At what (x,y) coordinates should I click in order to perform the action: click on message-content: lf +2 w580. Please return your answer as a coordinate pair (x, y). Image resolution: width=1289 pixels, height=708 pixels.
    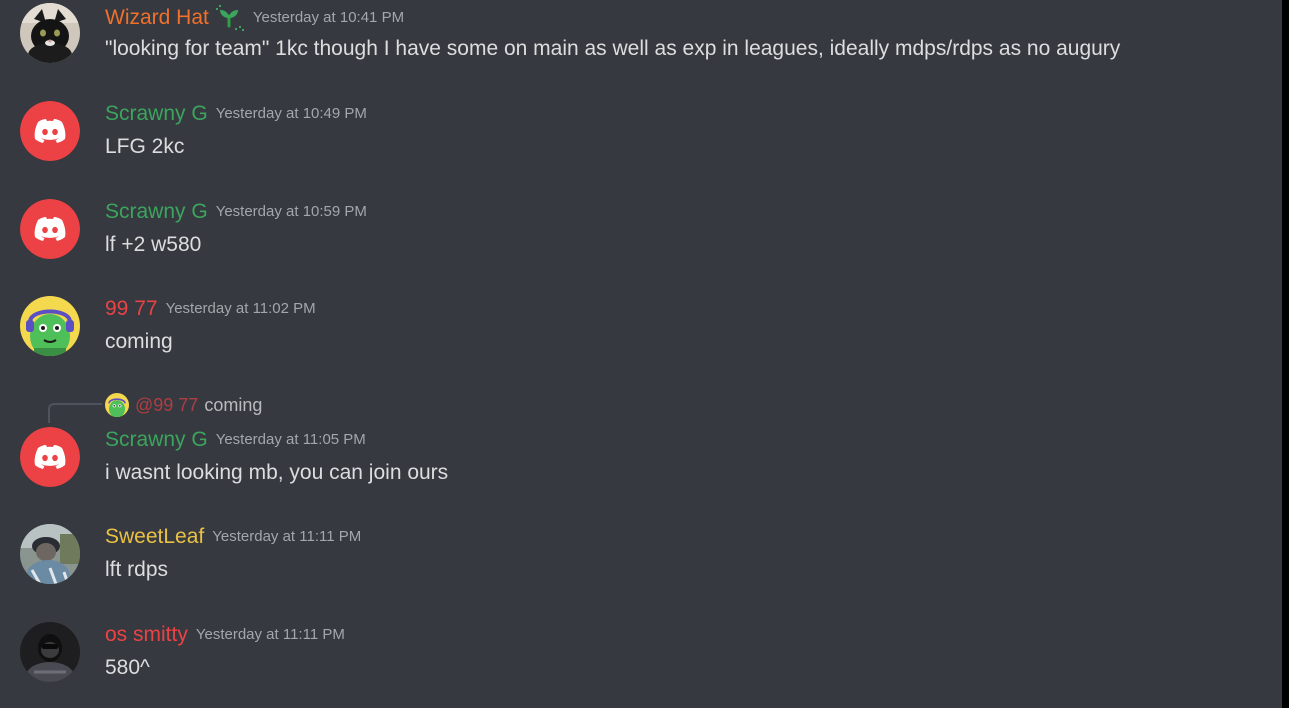
    Looking at the image, I should click on (153, 244).